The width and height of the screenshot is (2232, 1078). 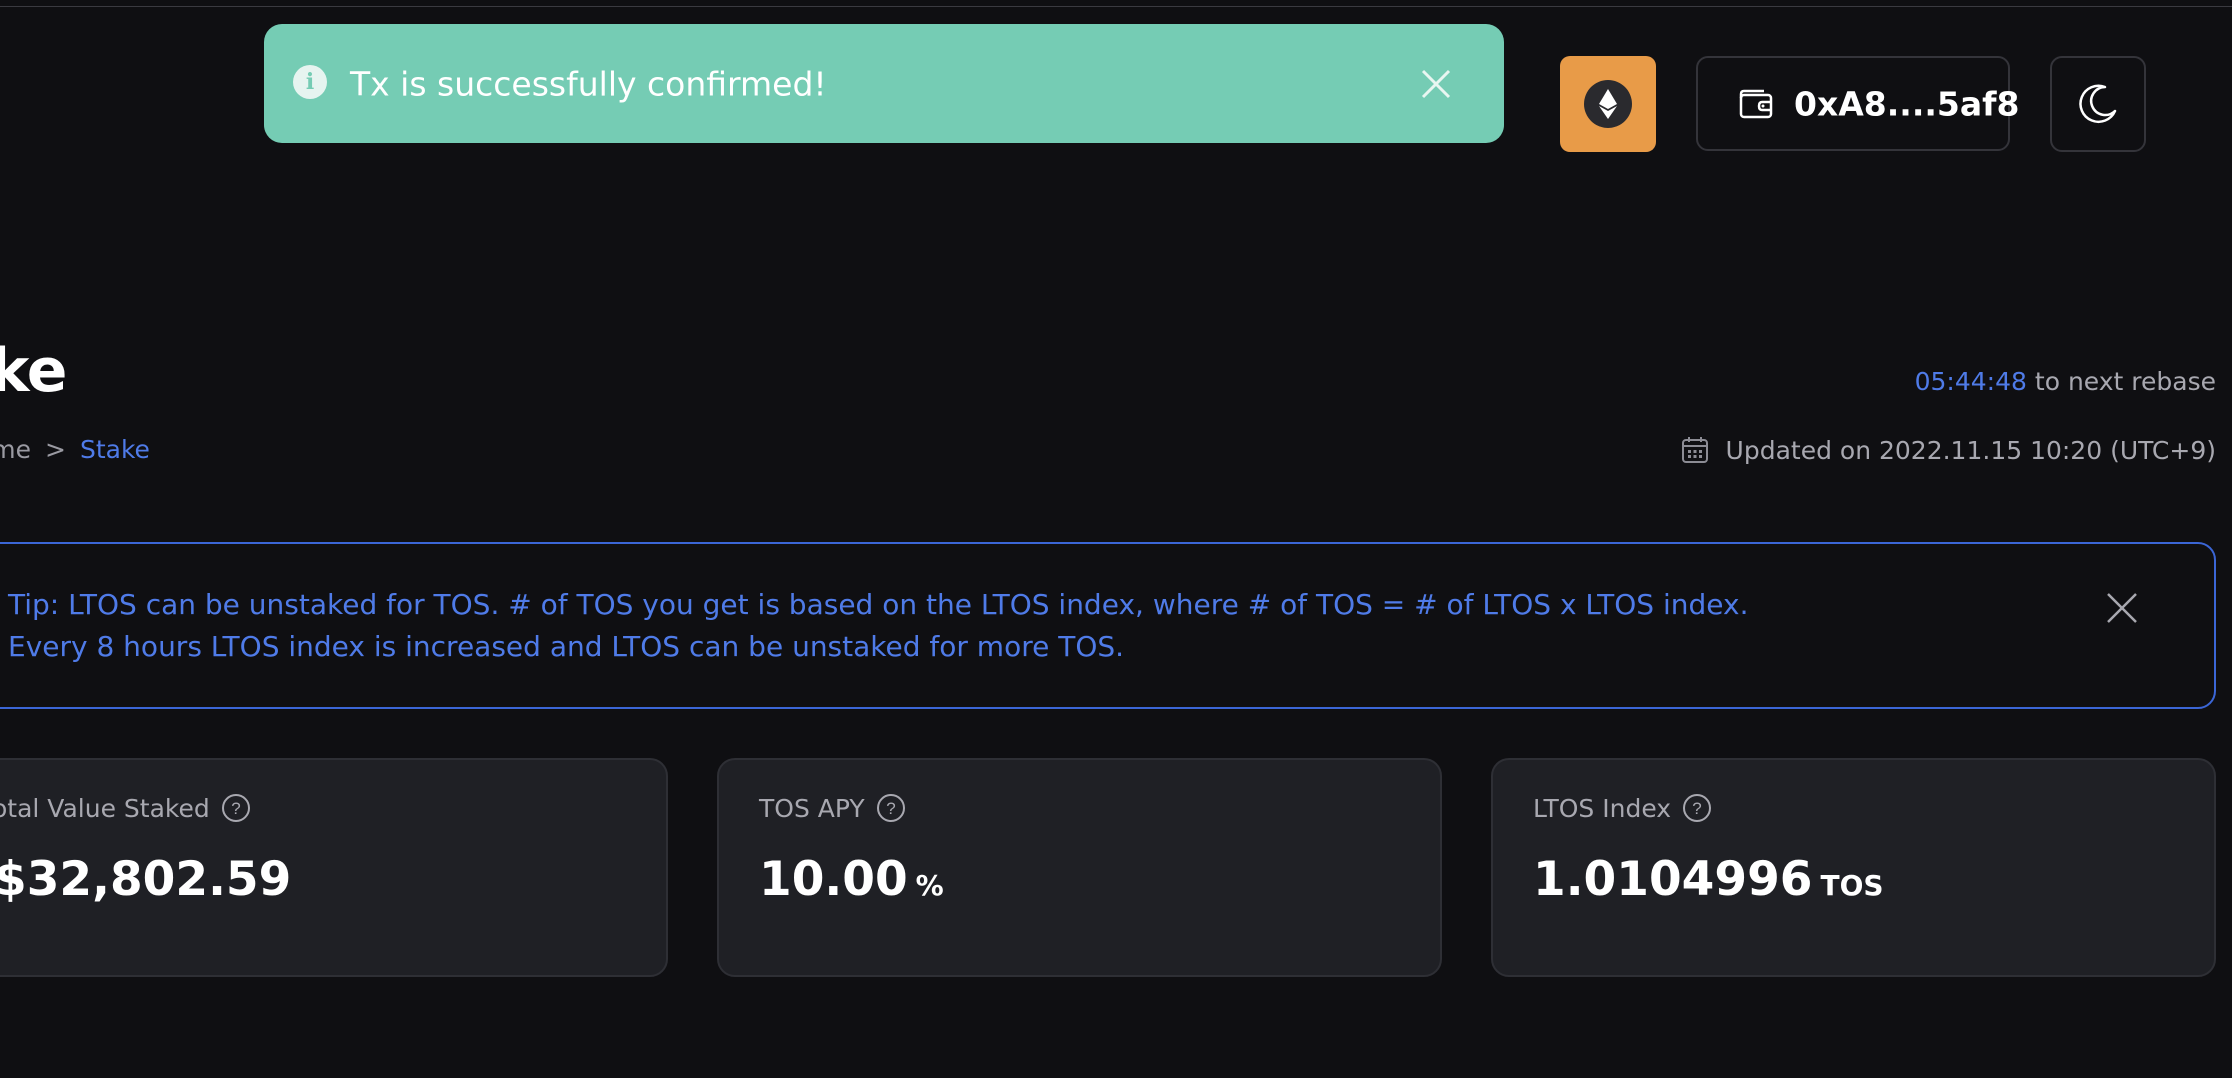 I want to click on stat-value-number: 10.00, so click(x=833, y=879).